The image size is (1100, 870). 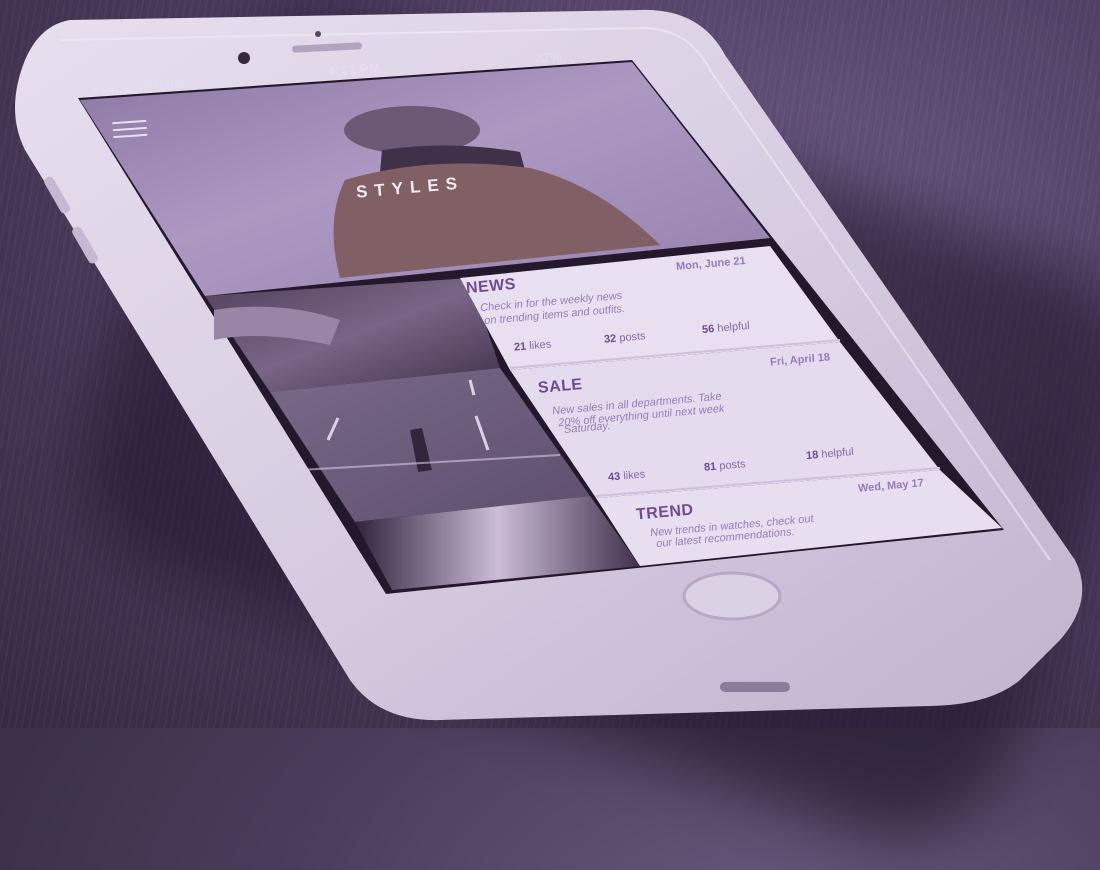 What do you see at coordinates (354, 69) in the screenshot?
I see `clock: 4:21 PM` at bounding box center [354, 69].